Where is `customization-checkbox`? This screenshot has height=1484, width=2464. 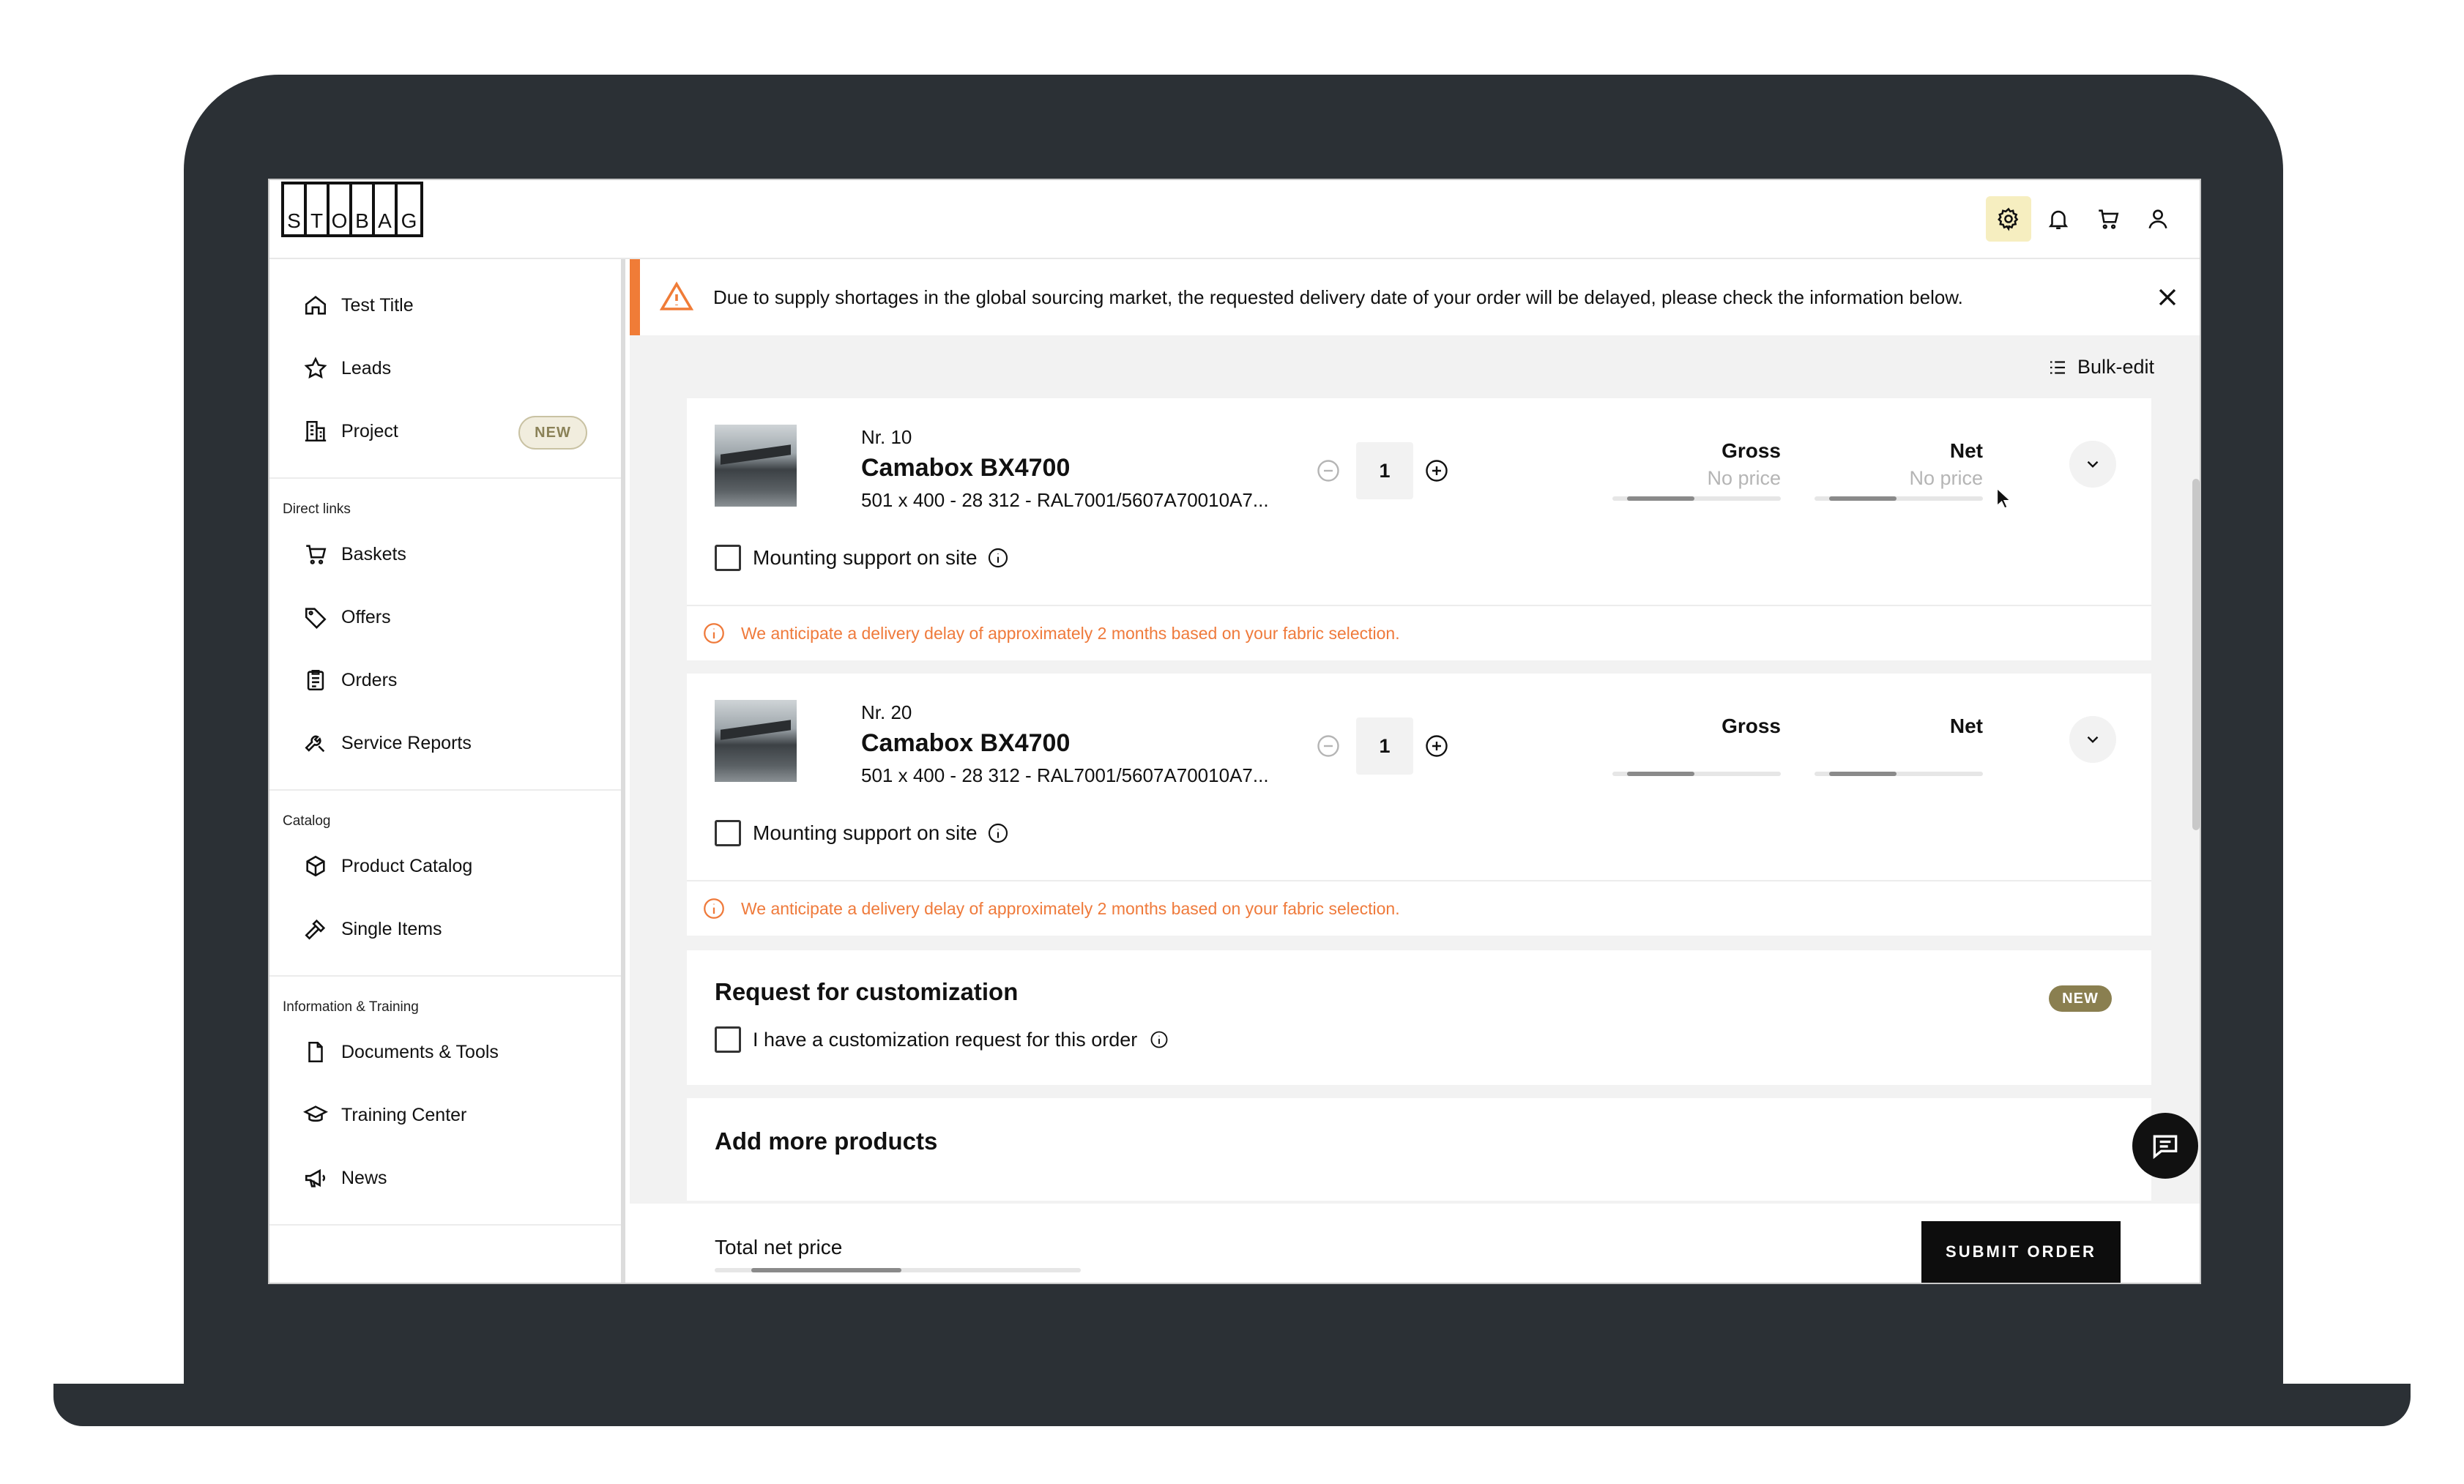
customization-checkbox is located at coordinates (728, 1039).